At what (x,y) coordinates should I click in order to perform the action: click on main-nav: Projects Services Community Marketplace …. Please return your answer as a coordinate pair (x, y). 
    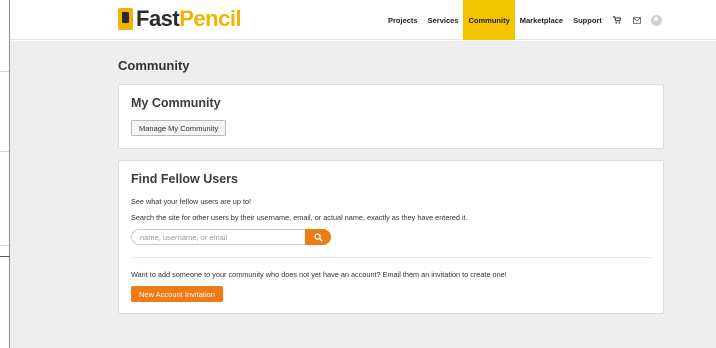
    Looking at the image, I should click on (522, 20).